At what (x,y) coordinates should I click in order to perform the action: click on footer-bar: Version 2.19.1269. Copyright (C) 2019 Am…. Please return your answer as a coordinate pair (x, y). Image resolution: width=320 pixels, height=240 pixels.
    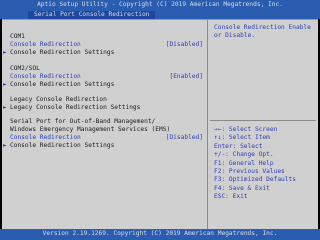
    Looking at the image, I should click on (160, 234).